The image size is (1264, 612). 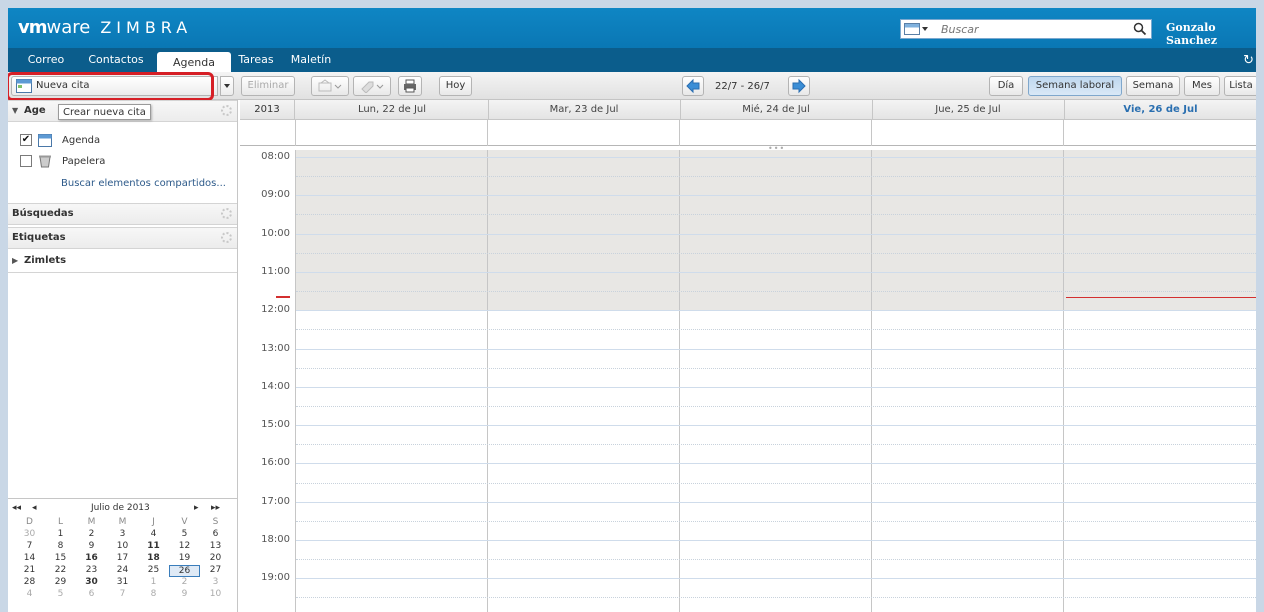 What do you see at coordinates (196, 508) in the screenshot?
I see `next-month-icon: ▸` at bounding box center [196, 508].